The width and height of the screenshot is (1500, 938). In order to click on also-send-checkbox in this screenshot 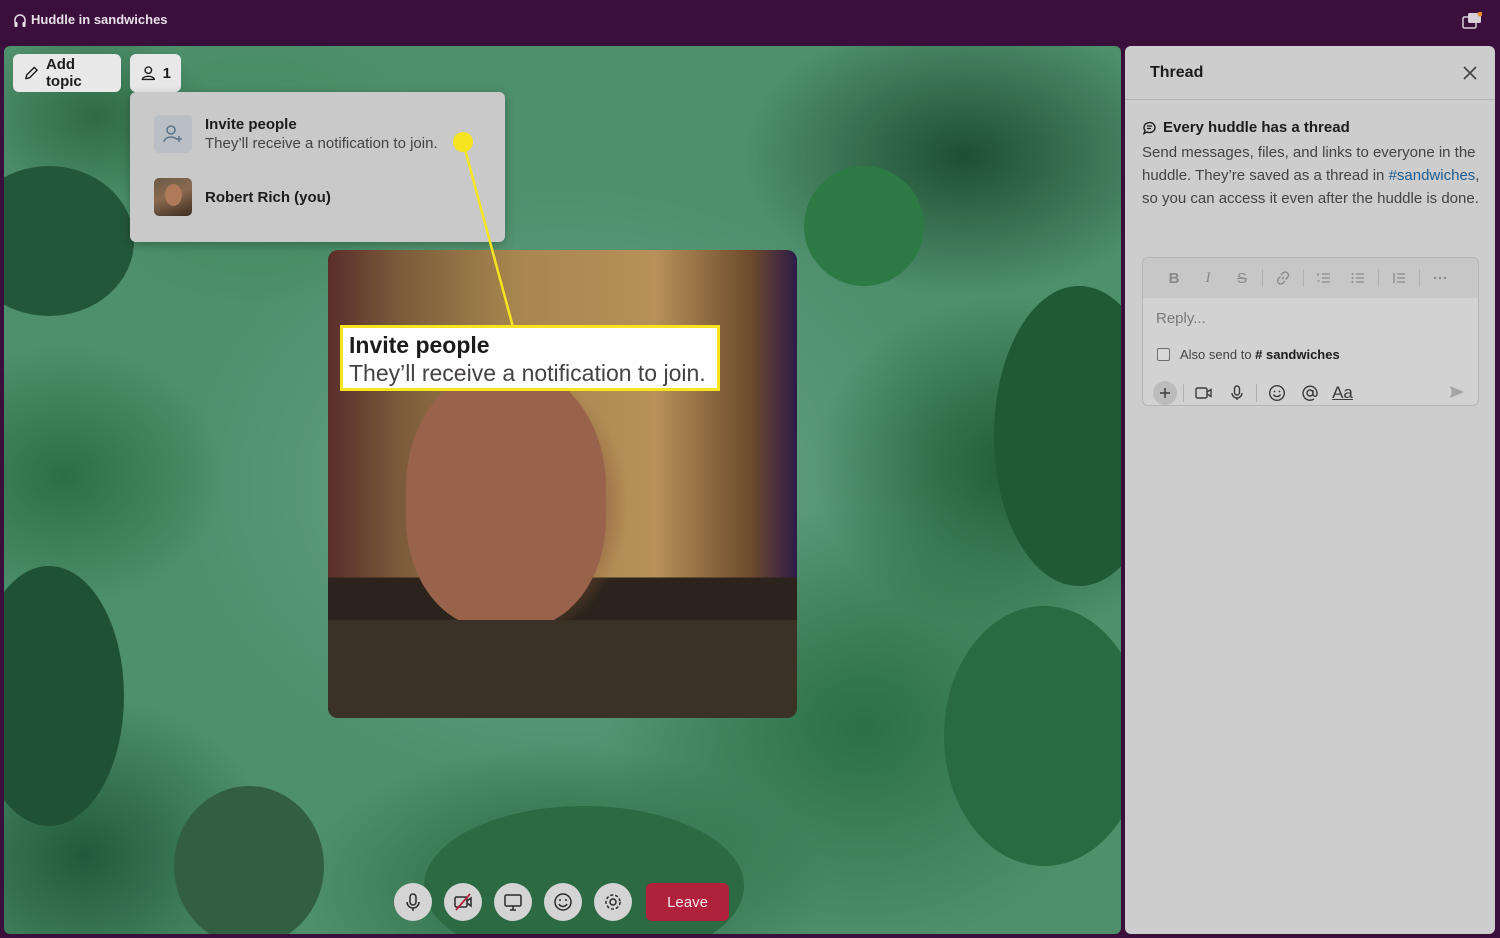, I will do `click(1163, 354)`.